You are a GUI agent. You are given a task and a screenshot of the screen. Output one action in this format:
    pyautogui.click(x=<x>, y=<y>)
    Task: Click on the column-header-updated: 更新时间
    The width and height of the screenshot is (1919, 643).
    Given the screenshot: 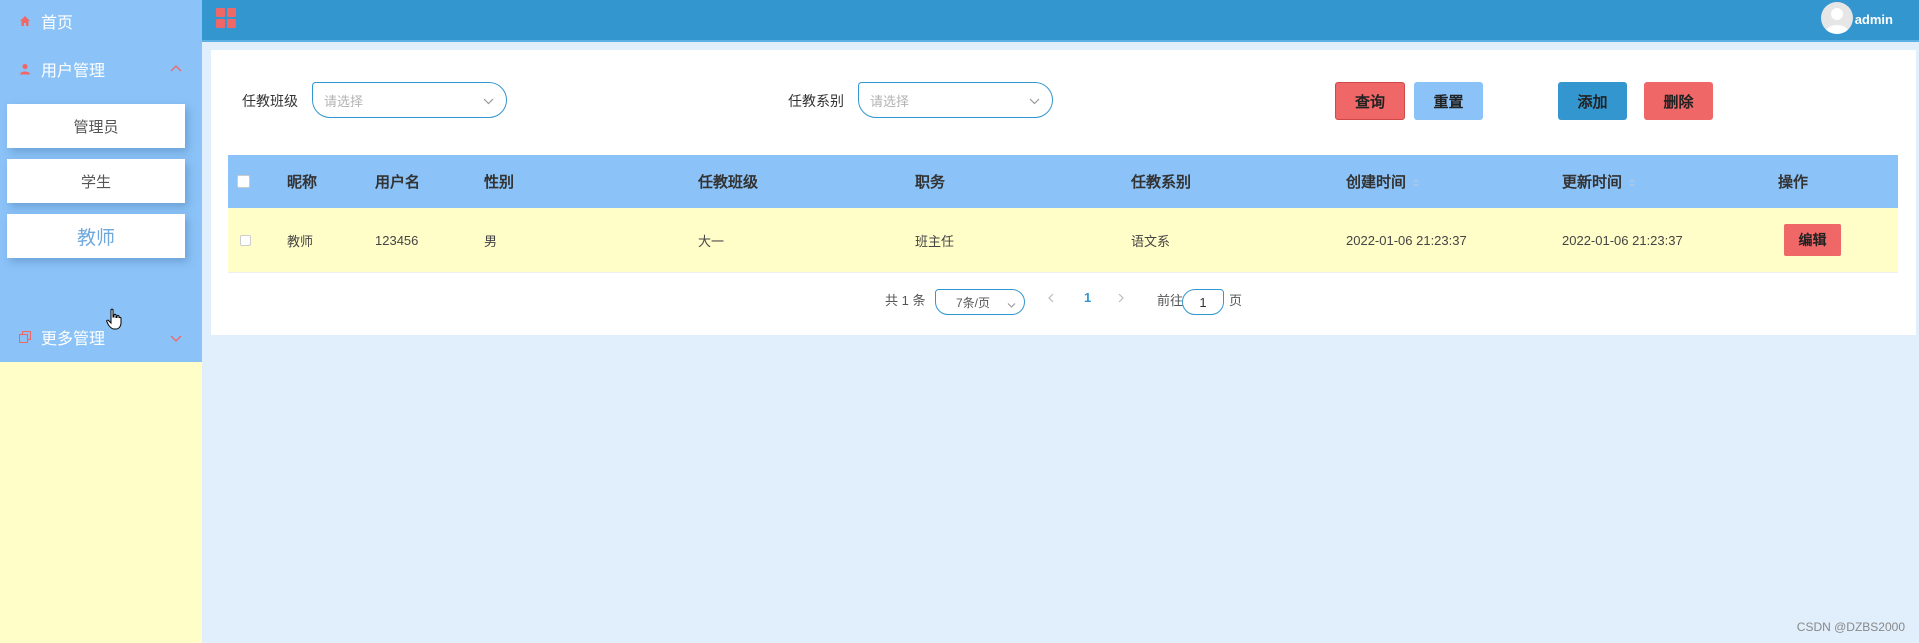 What is the action you would take?
    pyautogui.click(x=1599, y=181)
    